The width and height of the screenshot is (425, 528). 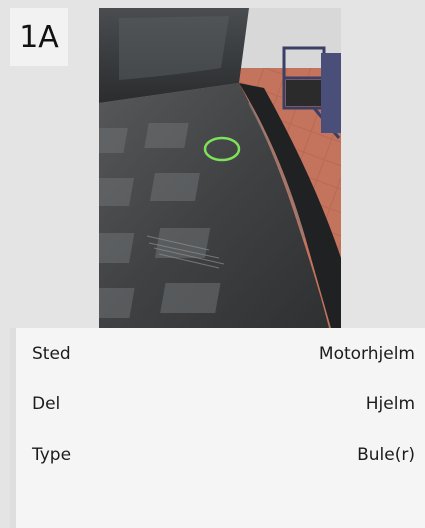 I want to click on detail-value: Bule(r), so click(x=386, y=455).